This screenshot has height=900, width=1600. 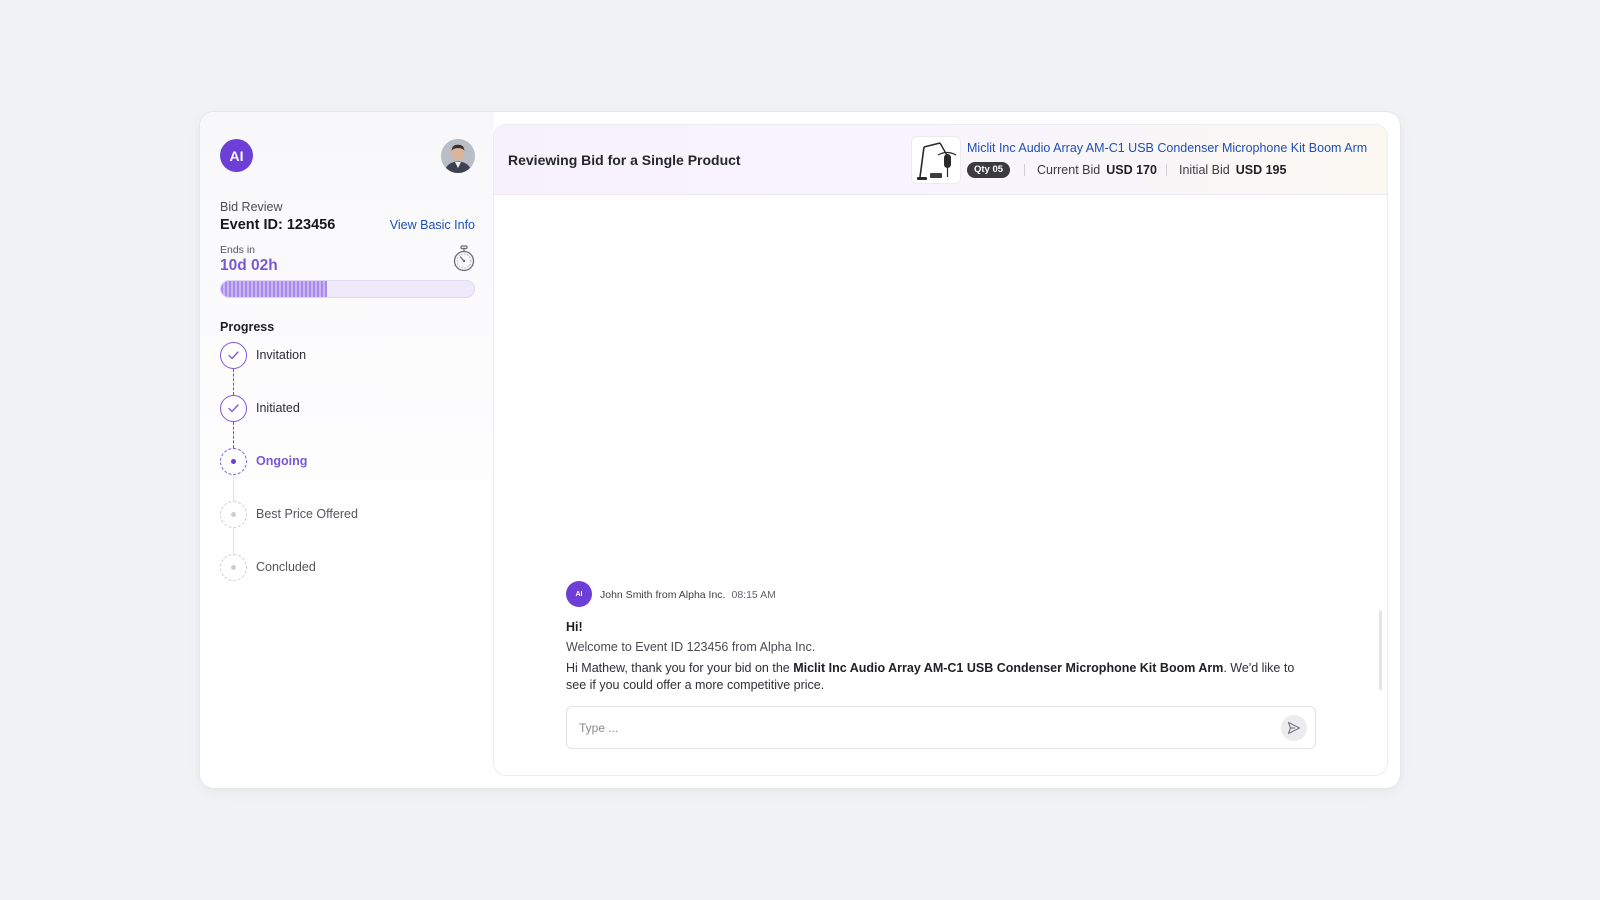 I want to click on current-bid: Current Bid USD 170, so click(x=1097, y=170).